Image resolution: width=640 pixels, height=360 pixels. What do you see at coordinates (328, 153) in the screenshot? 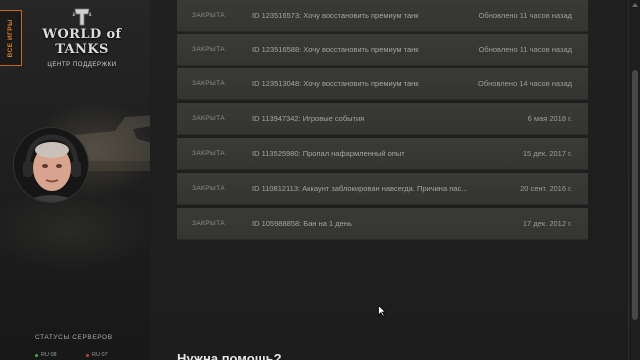
I see `ticket-title: ID 113525980: Пропал нафармленный опыт` at bounding box center [328, 153].